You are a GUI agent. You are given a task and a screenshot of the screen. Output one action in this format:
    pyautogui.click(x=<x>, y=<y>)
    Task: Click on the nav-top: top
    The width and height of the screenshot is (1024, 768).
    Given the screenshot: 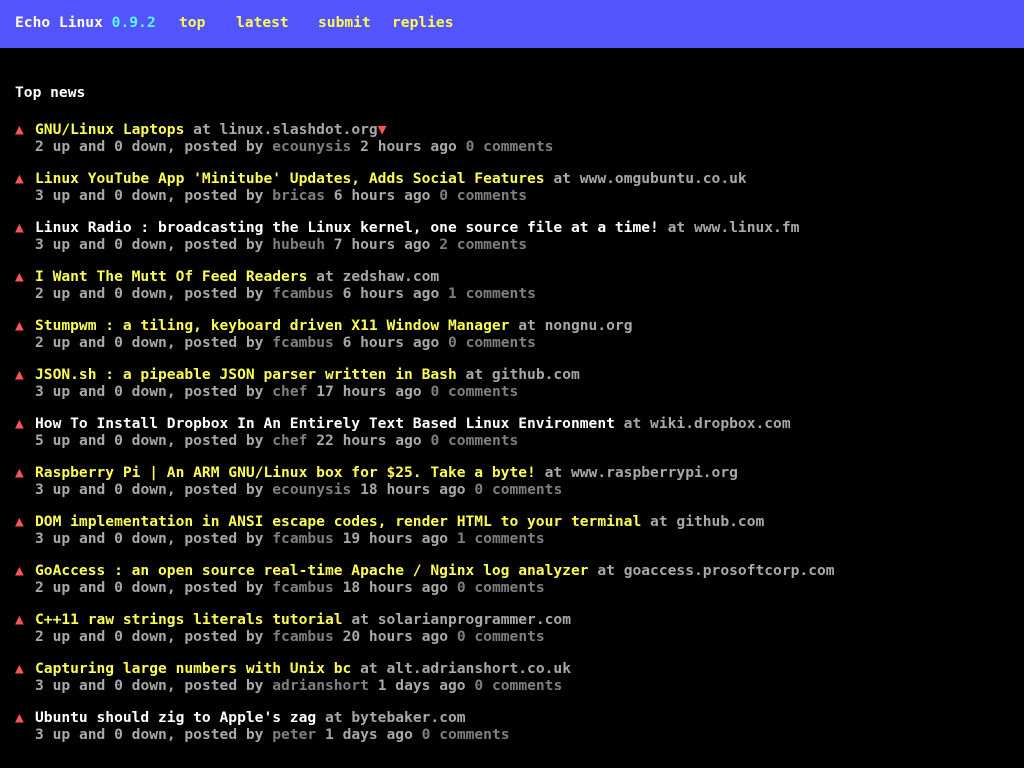 What is the action you would take?
    pyautogui.click(x=192, y=22)
    